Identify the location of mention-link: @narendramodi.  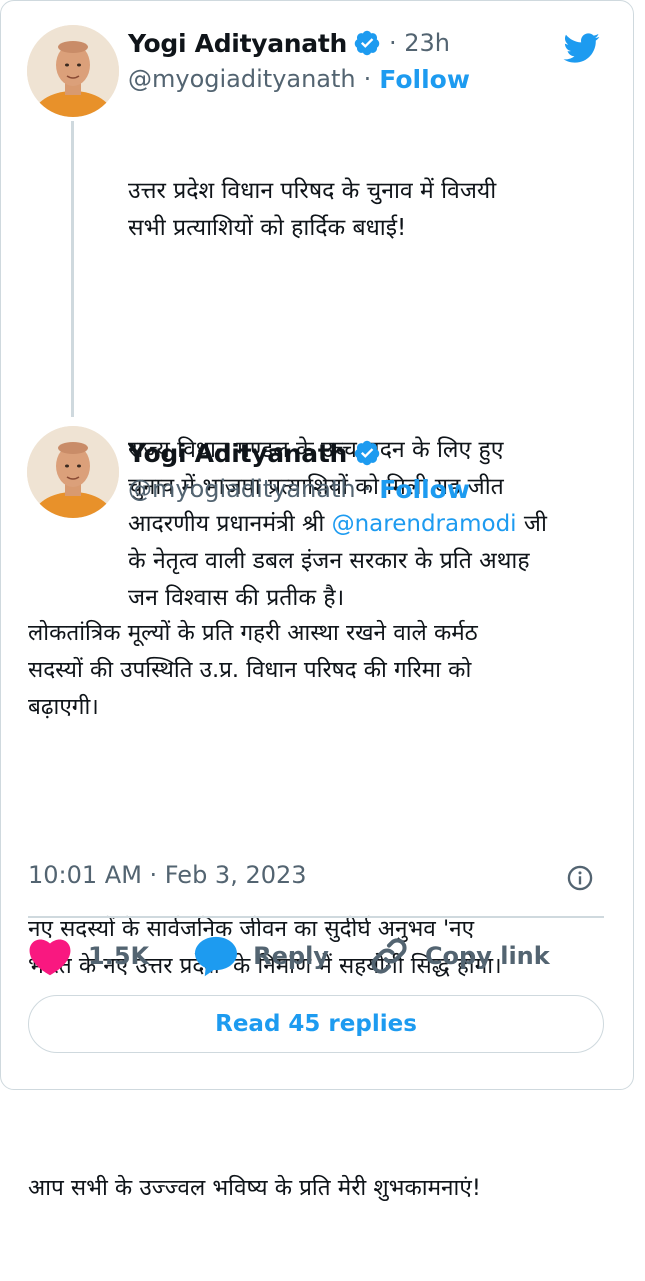
(424, 524).